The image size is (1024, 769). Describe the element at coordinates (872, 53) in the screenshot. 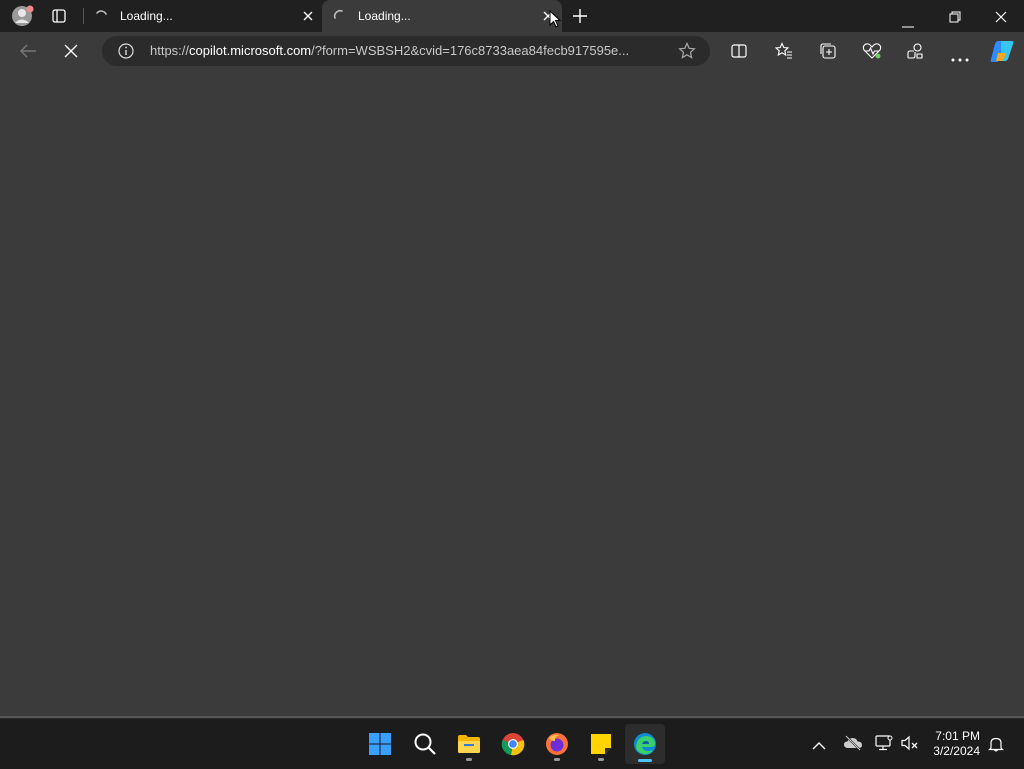

I see `browser-essentials-icon` at that location.